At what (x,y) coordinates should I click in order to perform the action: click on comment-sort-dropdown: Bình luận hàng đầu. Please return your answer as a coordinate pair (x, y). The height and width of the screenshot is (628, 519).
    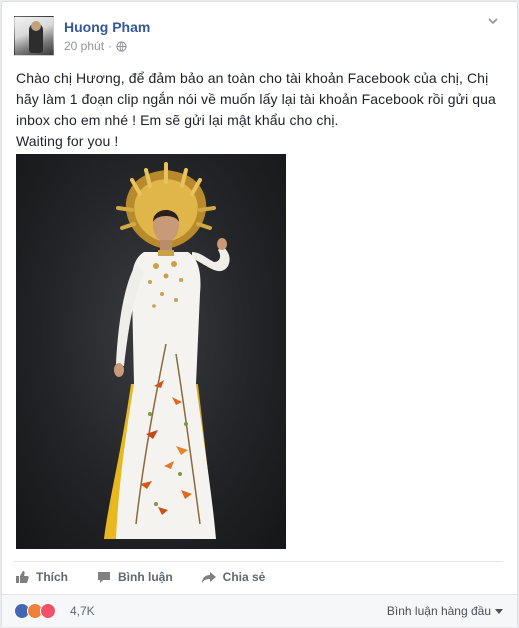
    Looking at the image, I should click on (445, 611).